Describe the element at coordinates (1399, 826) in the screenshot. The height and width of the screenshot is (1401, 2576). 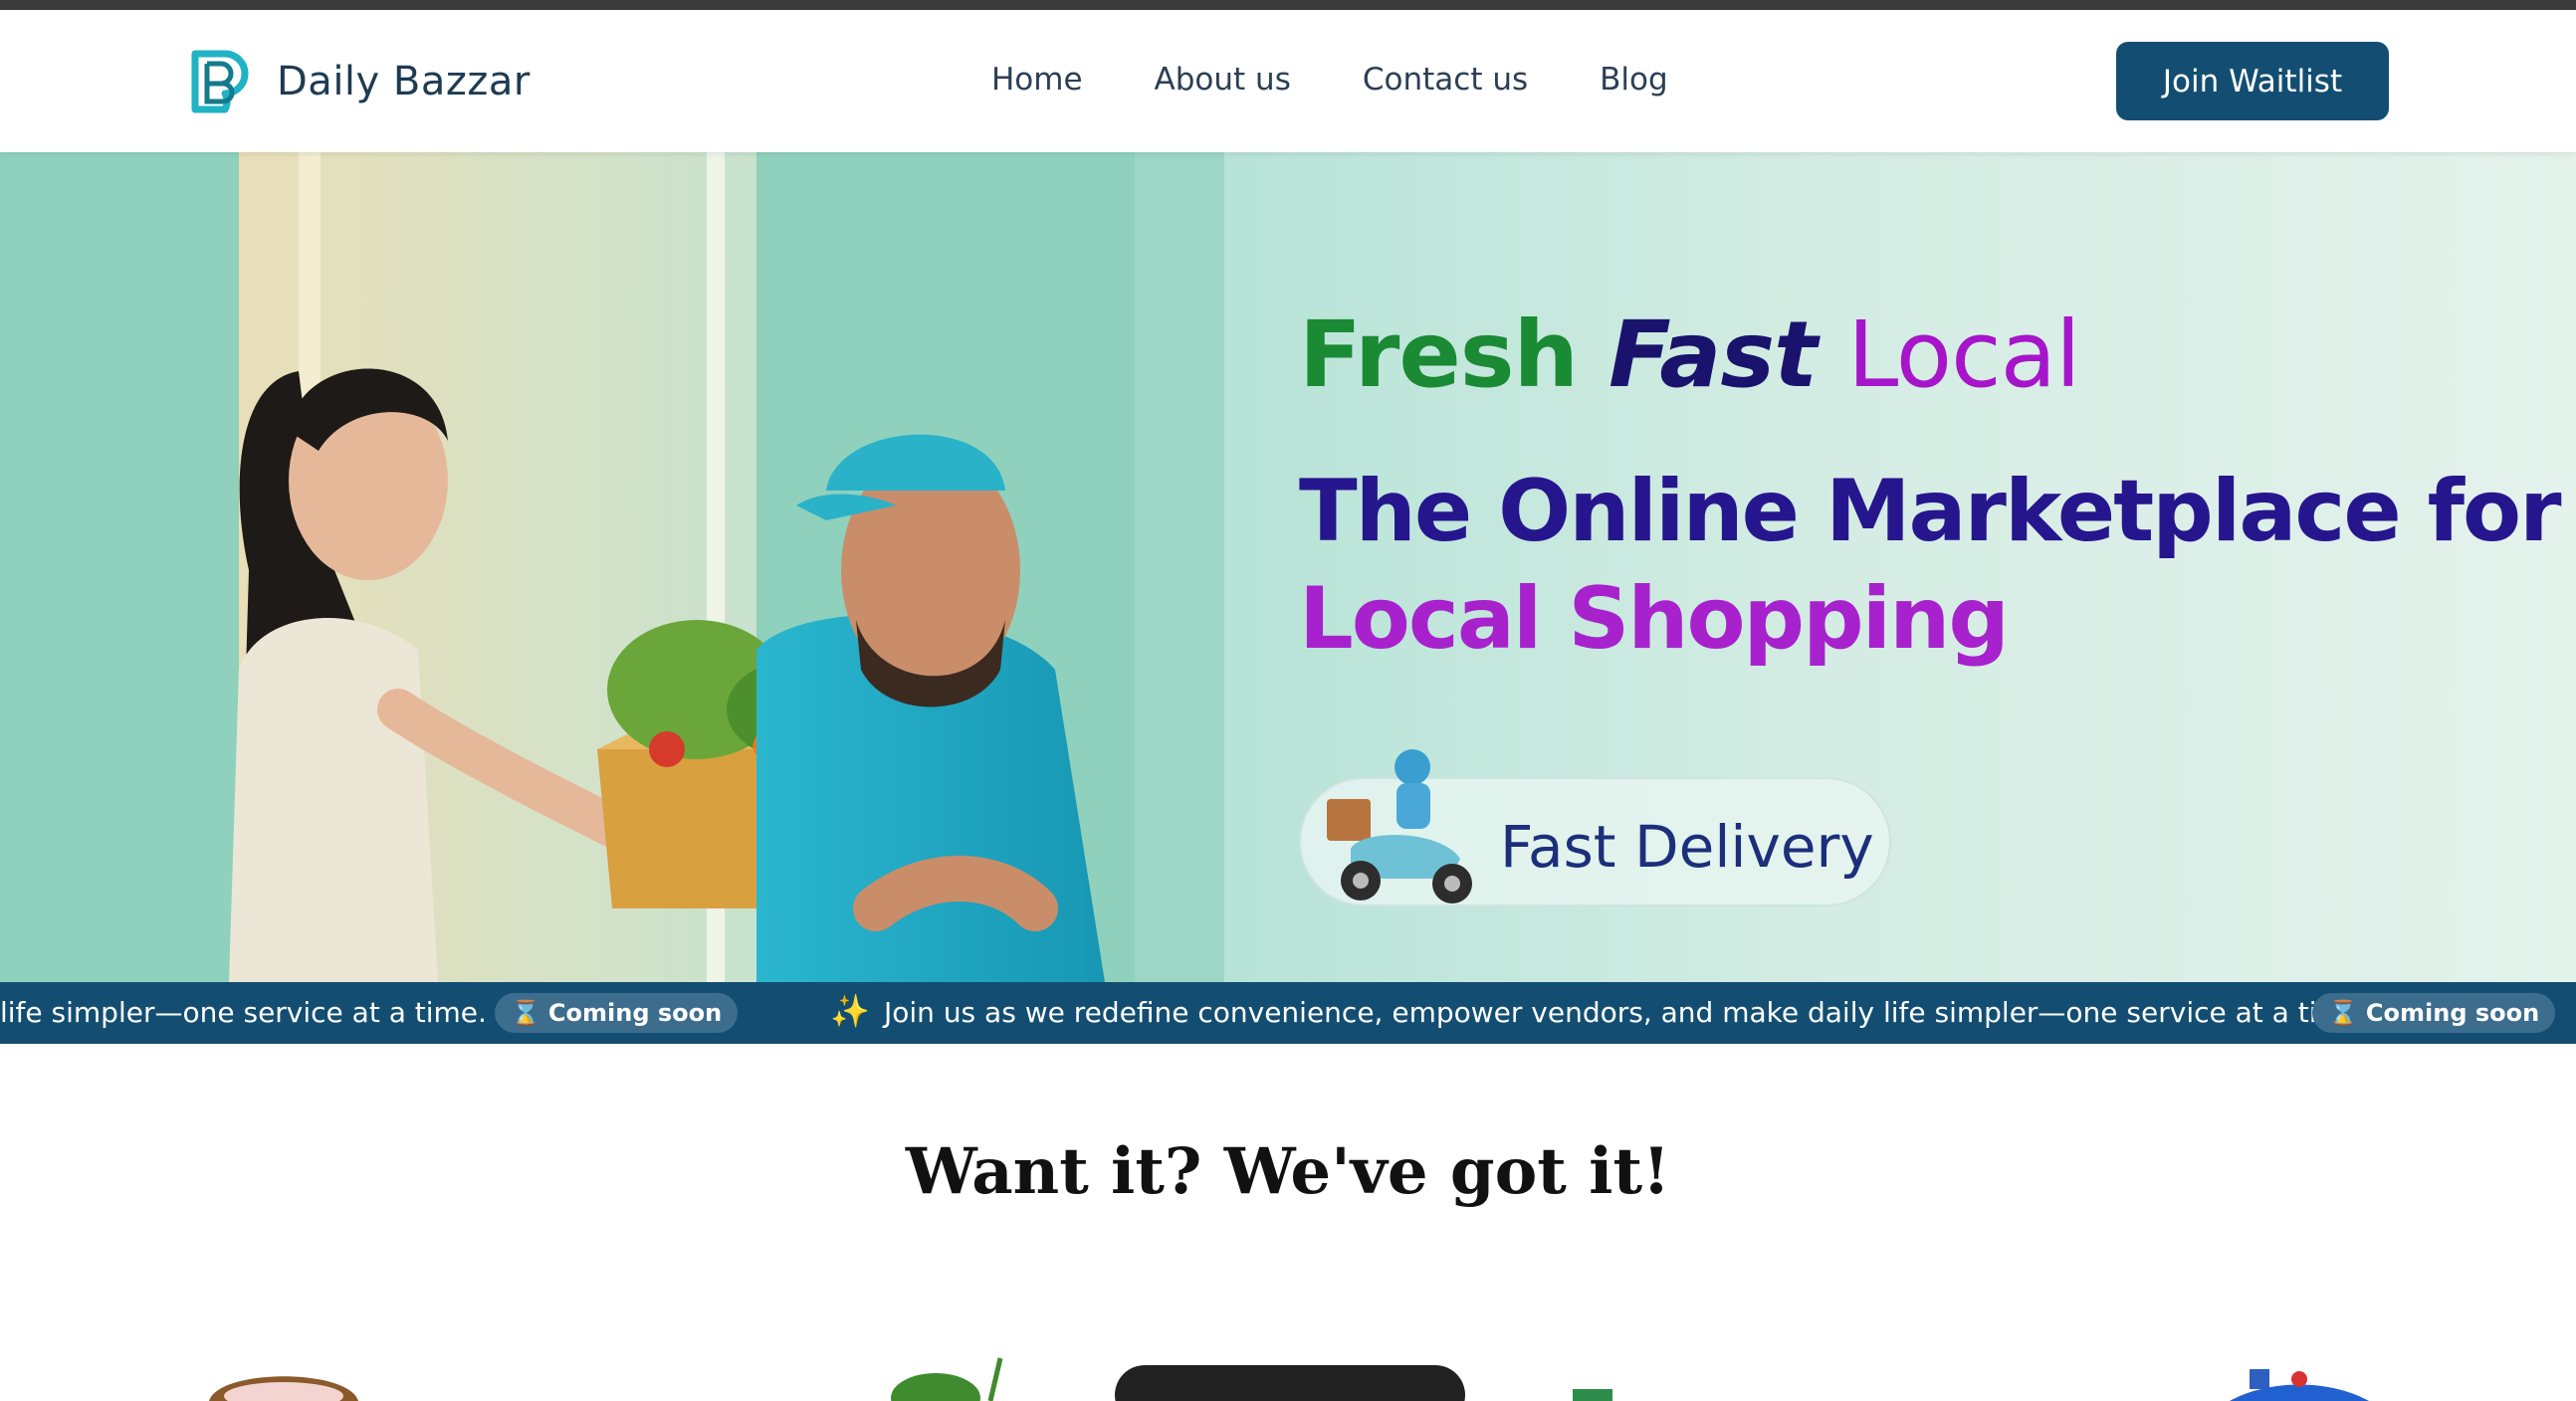
I see `scooter-icon` at that location.